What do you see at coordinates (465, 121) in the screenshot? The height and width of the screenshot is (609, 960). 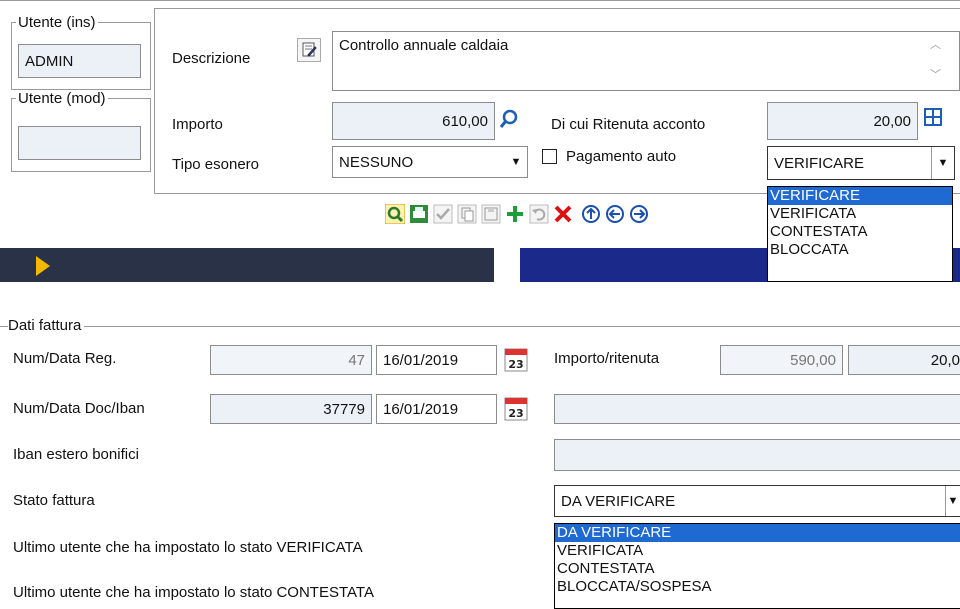 I see `importo-value: 610,00` at bounding box center [465, 121].